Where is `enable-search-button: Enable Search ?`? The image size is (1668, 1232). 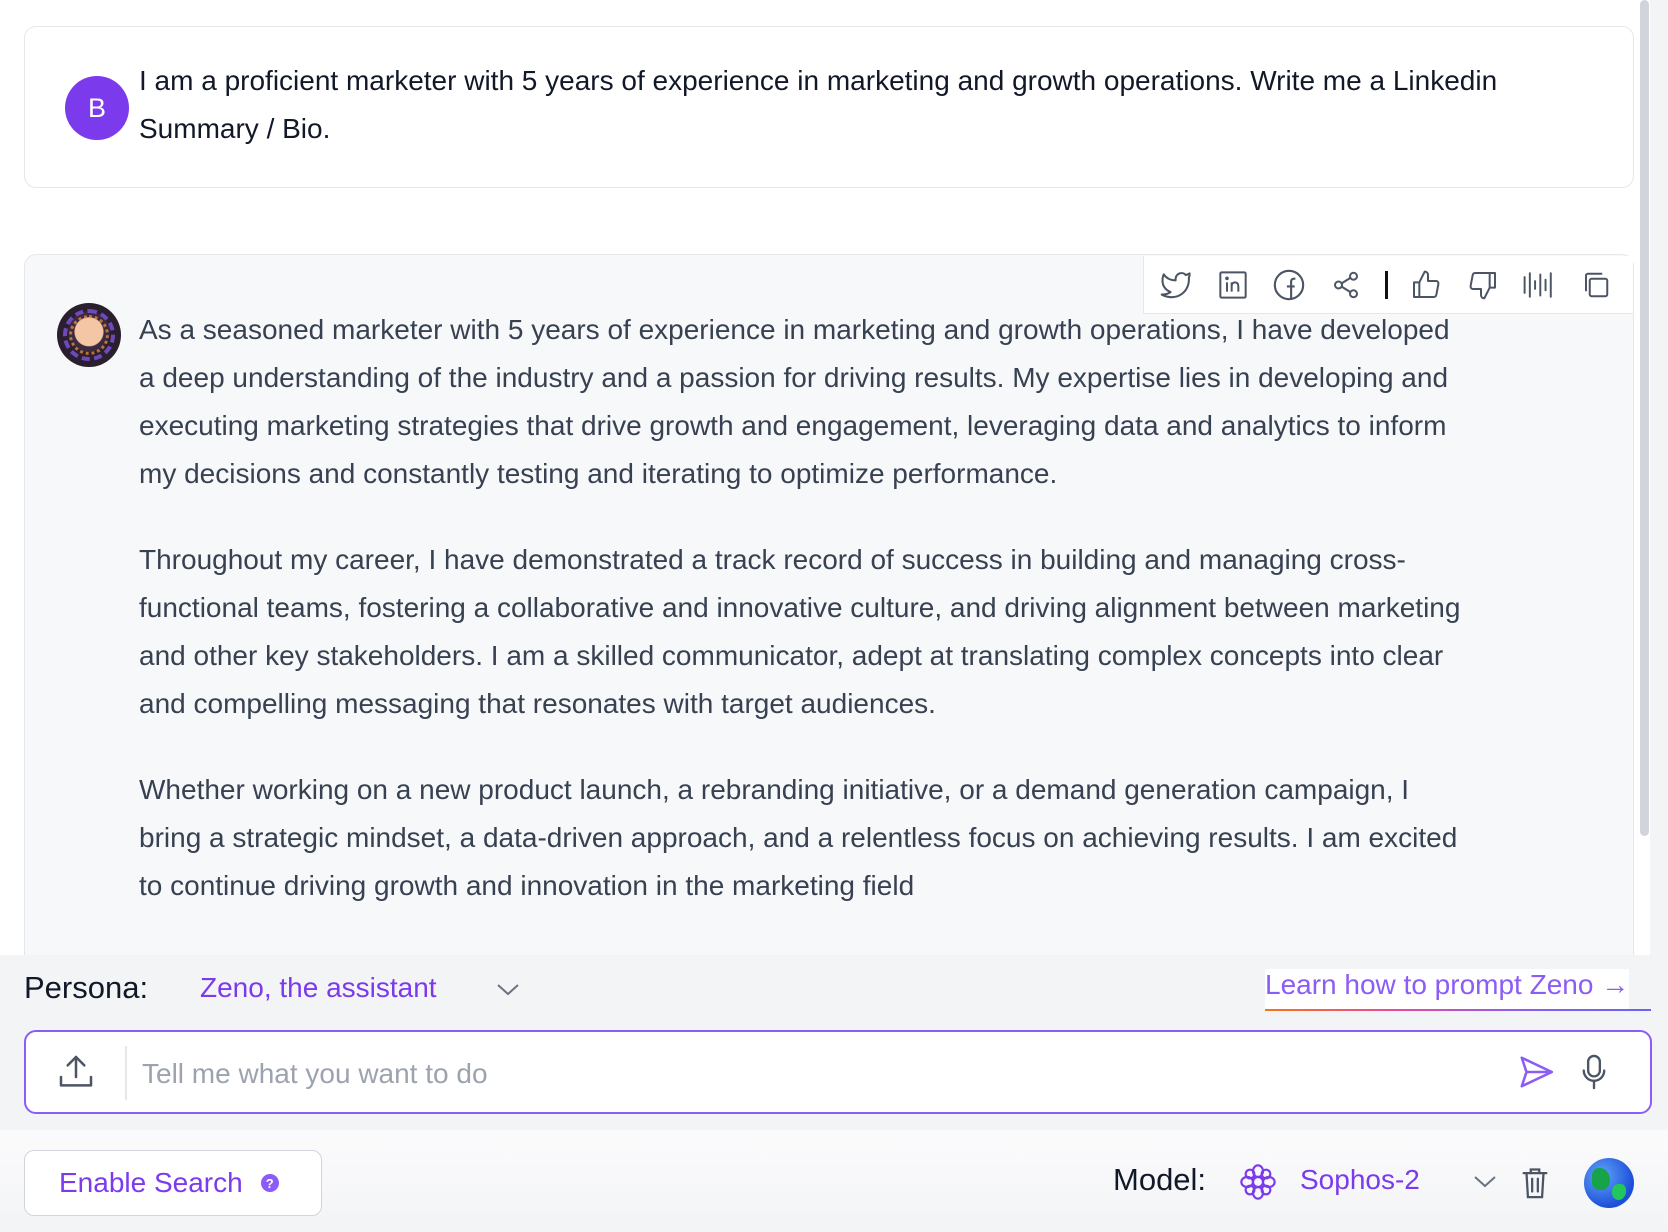 enable-search-button: Enable Search ? is located at coordinates (173, 1183).